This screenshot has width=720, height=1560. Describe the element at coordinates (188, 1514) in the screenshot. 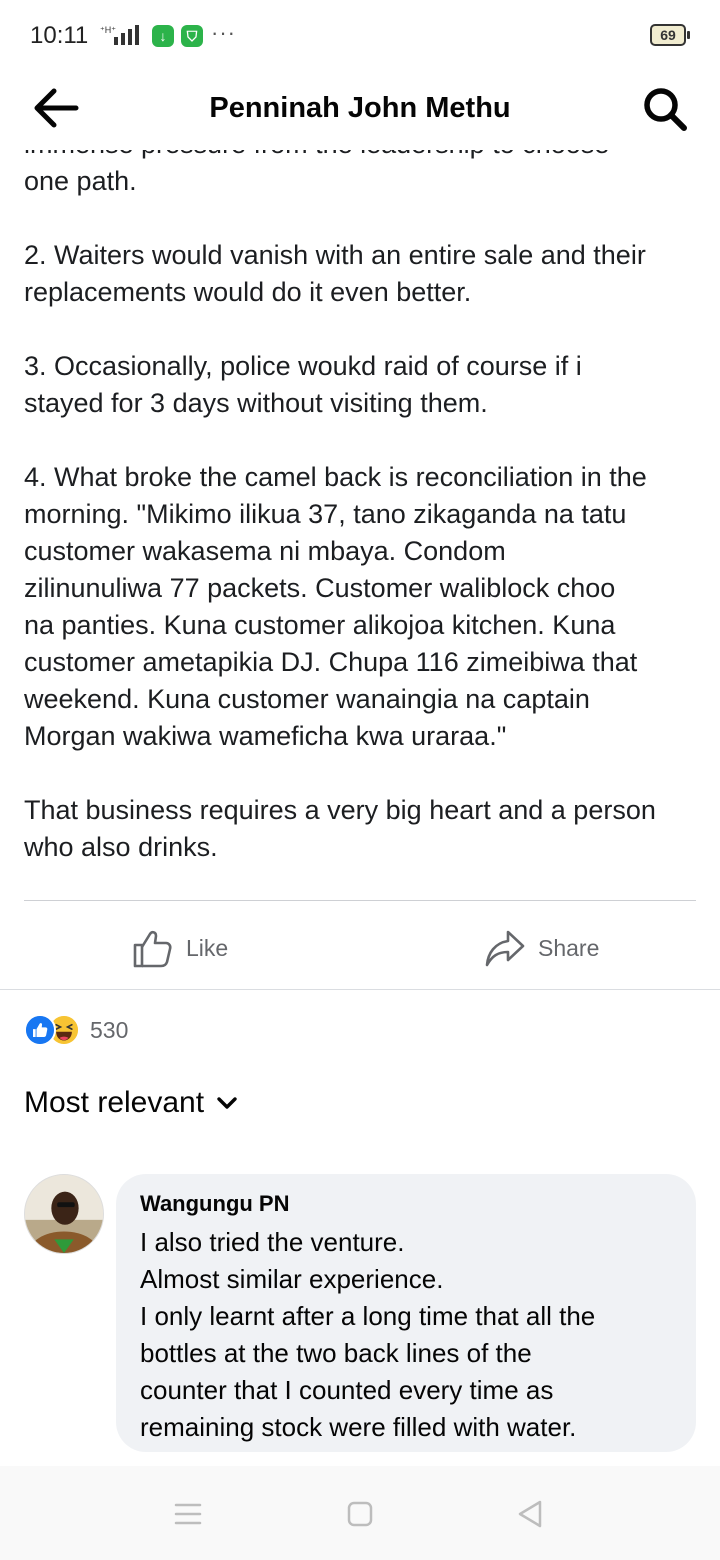

I see `menu-icon` at that location.